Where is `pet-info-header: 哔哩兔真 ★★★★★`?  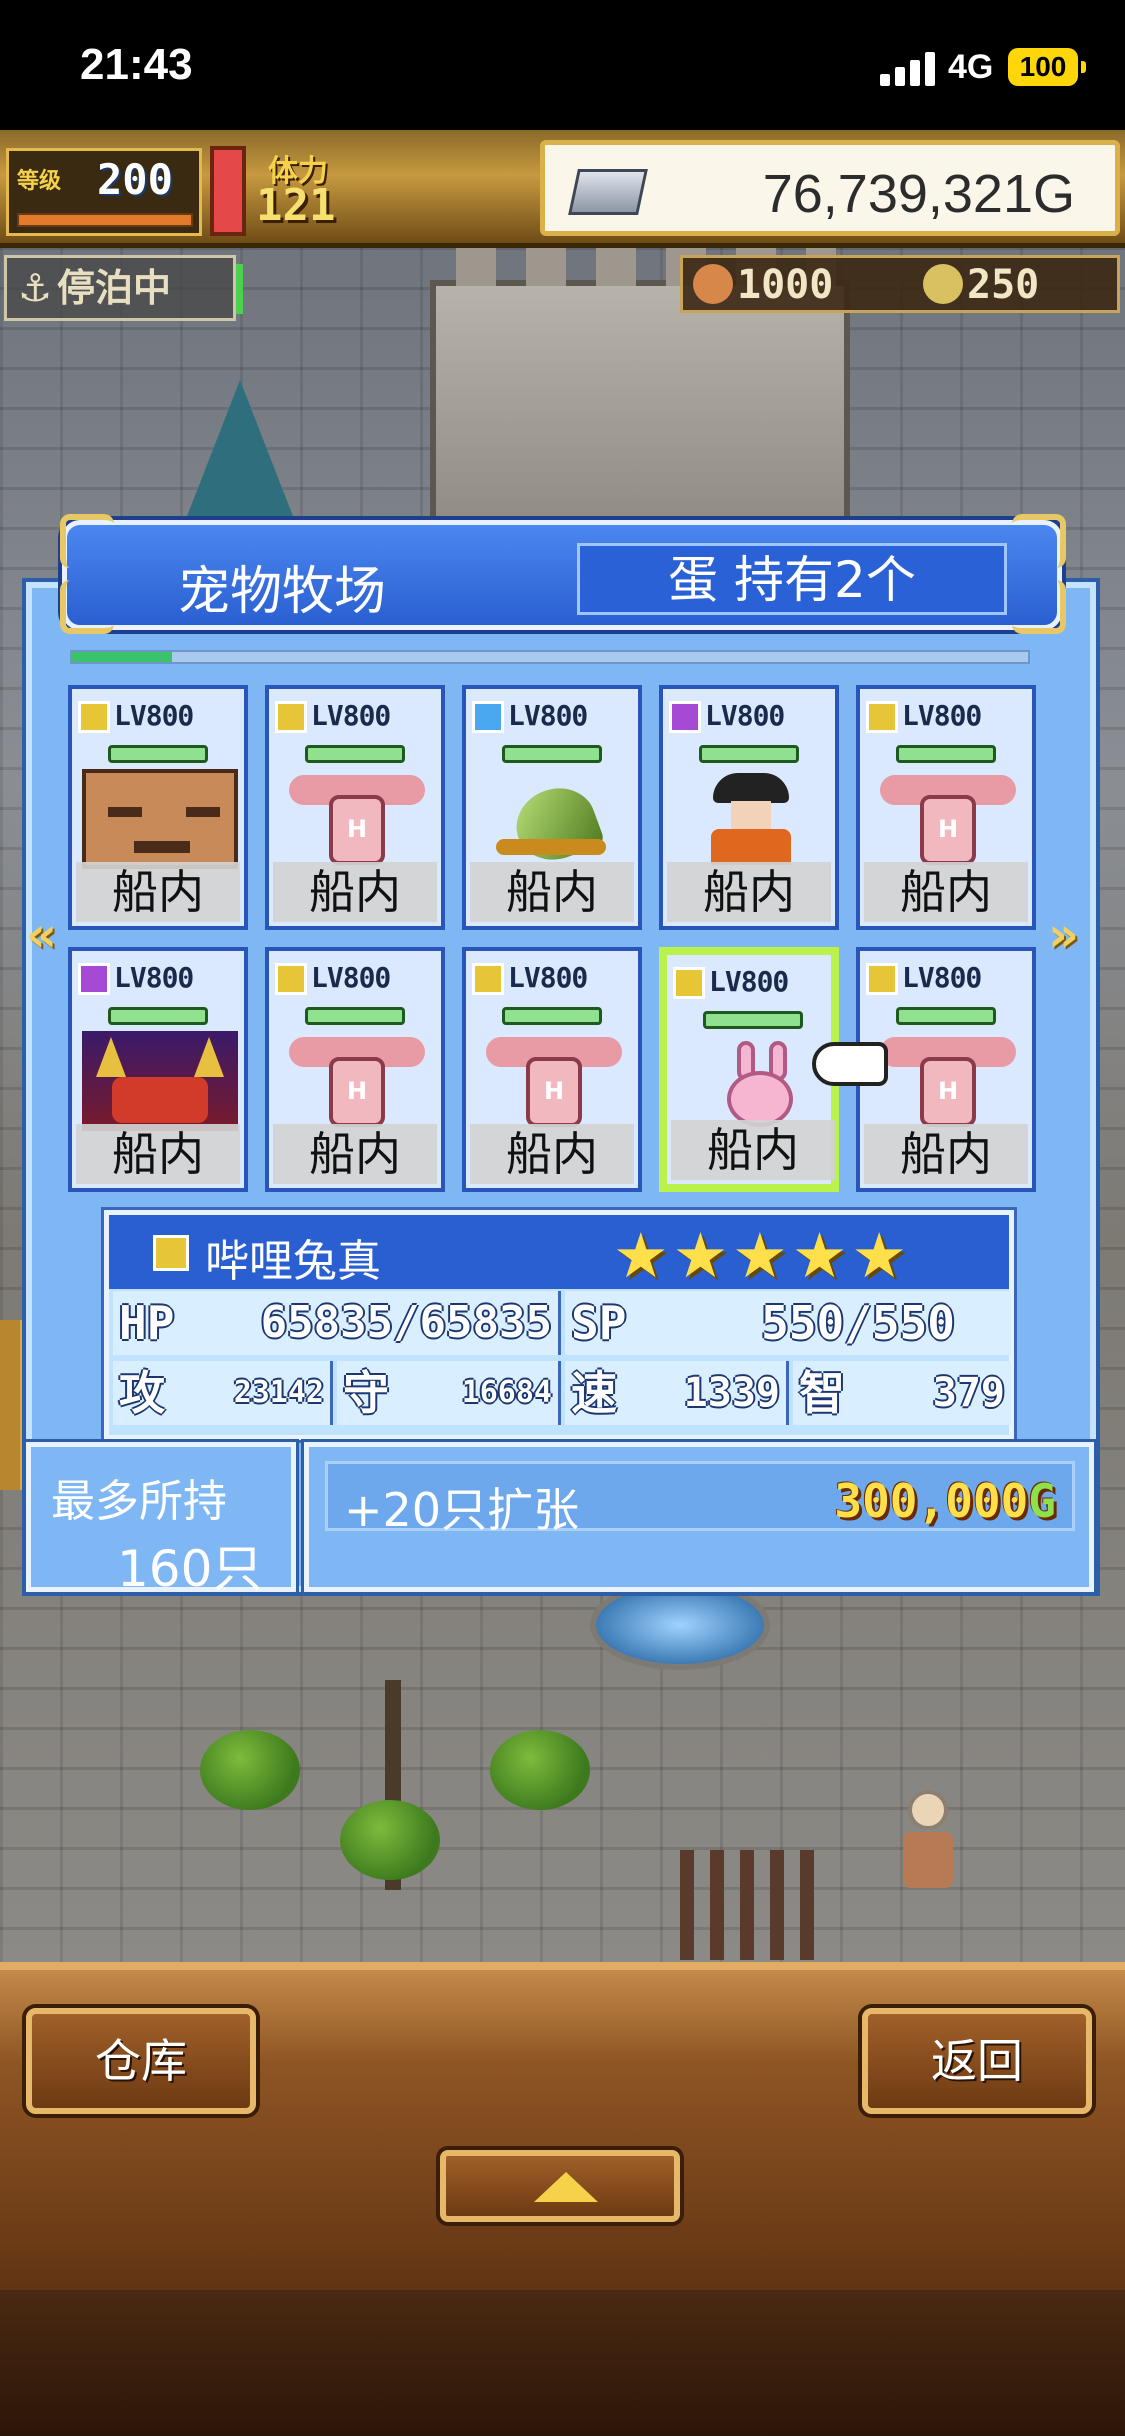
pet-info-header: 哔哩兔真 ★★★★★ is located at coordinates (559, 1253).